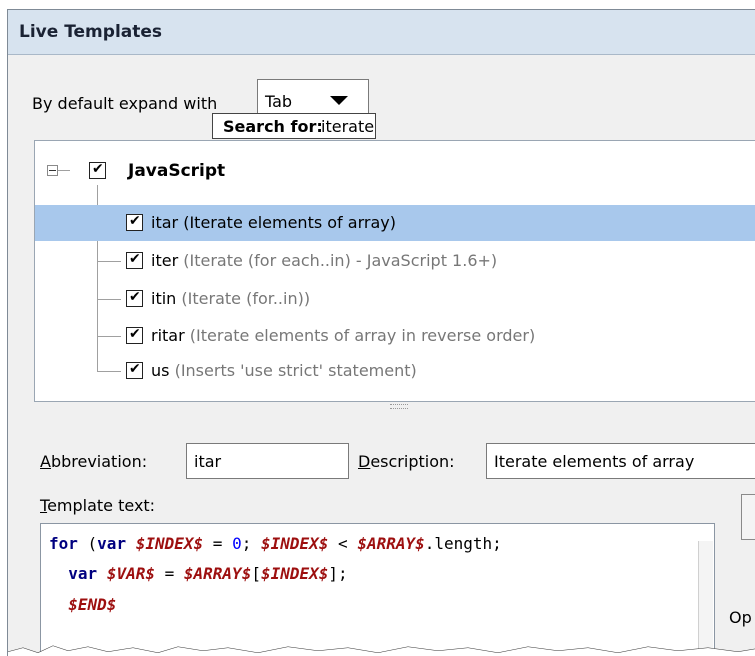 The image size is (755, 656). What do you see at coordinates (177, 171) in the screenshot?
I see `group-label-javascript: JavaScript` at bounding box center [177, 171].